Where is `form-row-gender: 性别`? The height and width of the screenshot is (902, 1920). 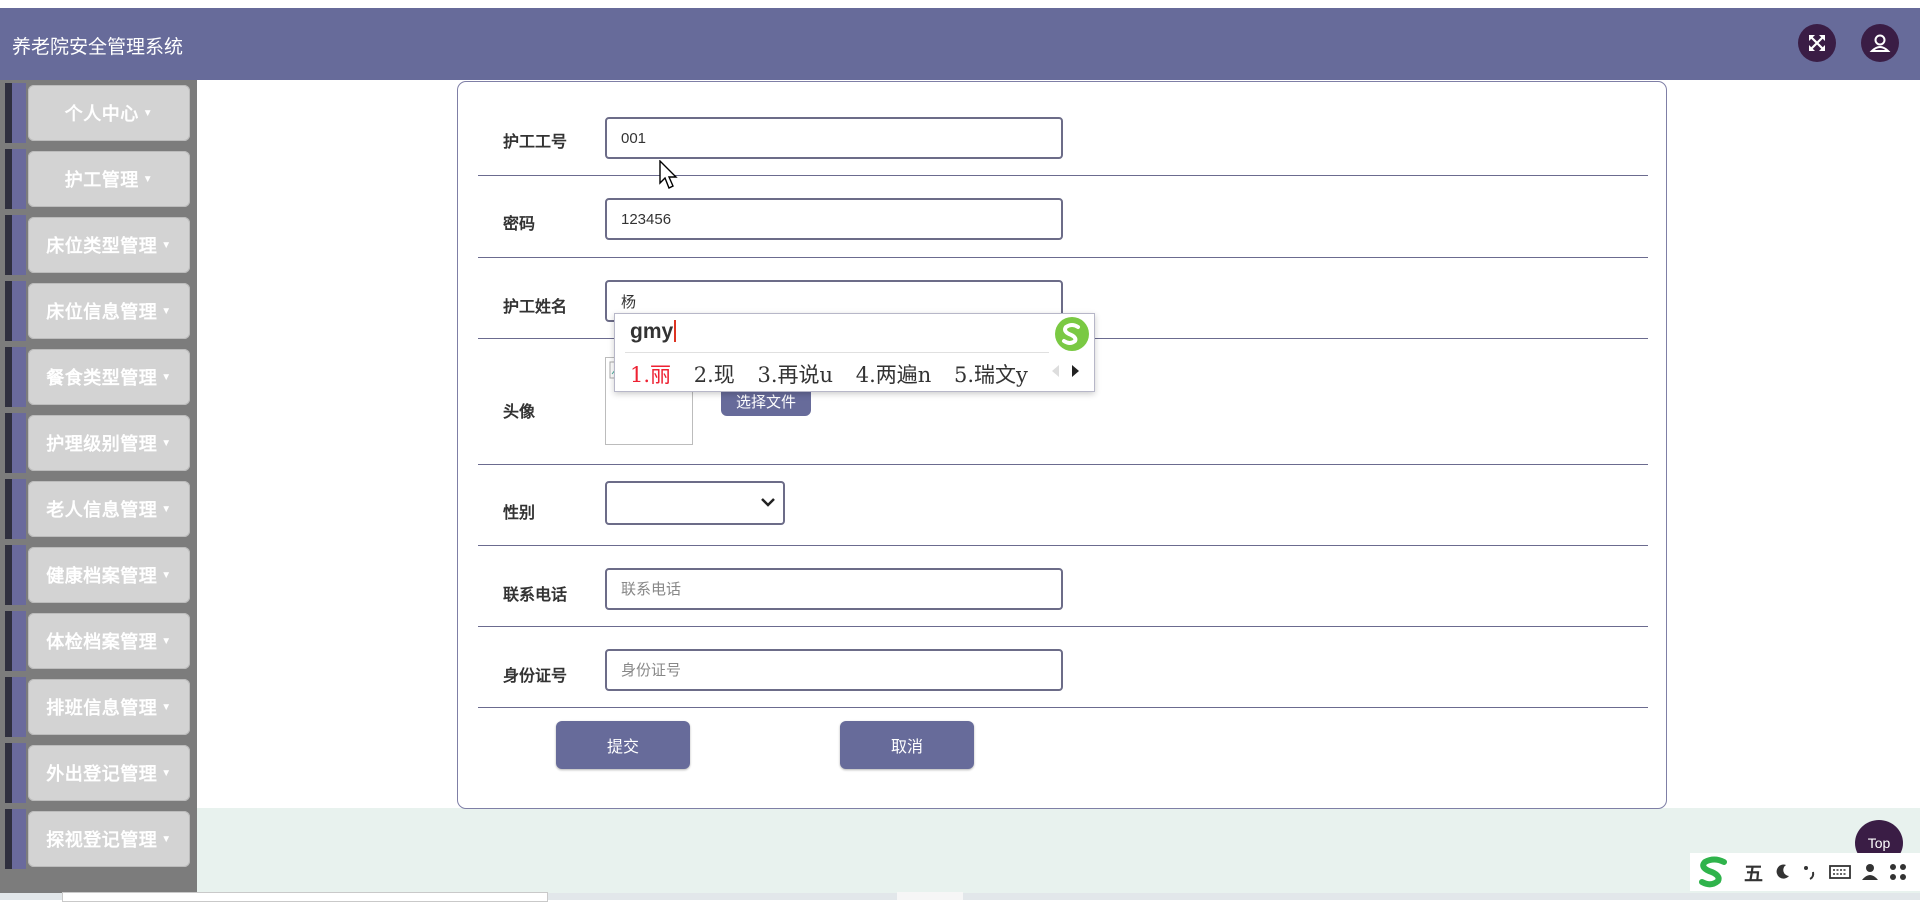 form-row-gender: 性别 is located at coordinates (1063, 505).